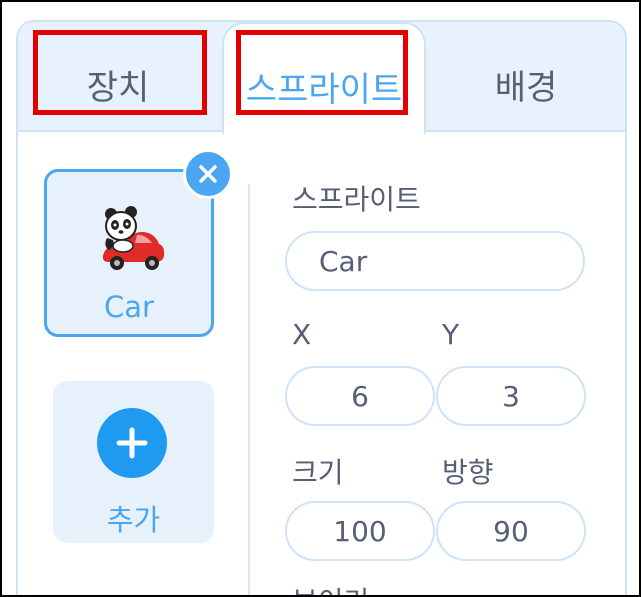  I want to click on tab-sprite-label: 스프라이트, so click(324, 90).